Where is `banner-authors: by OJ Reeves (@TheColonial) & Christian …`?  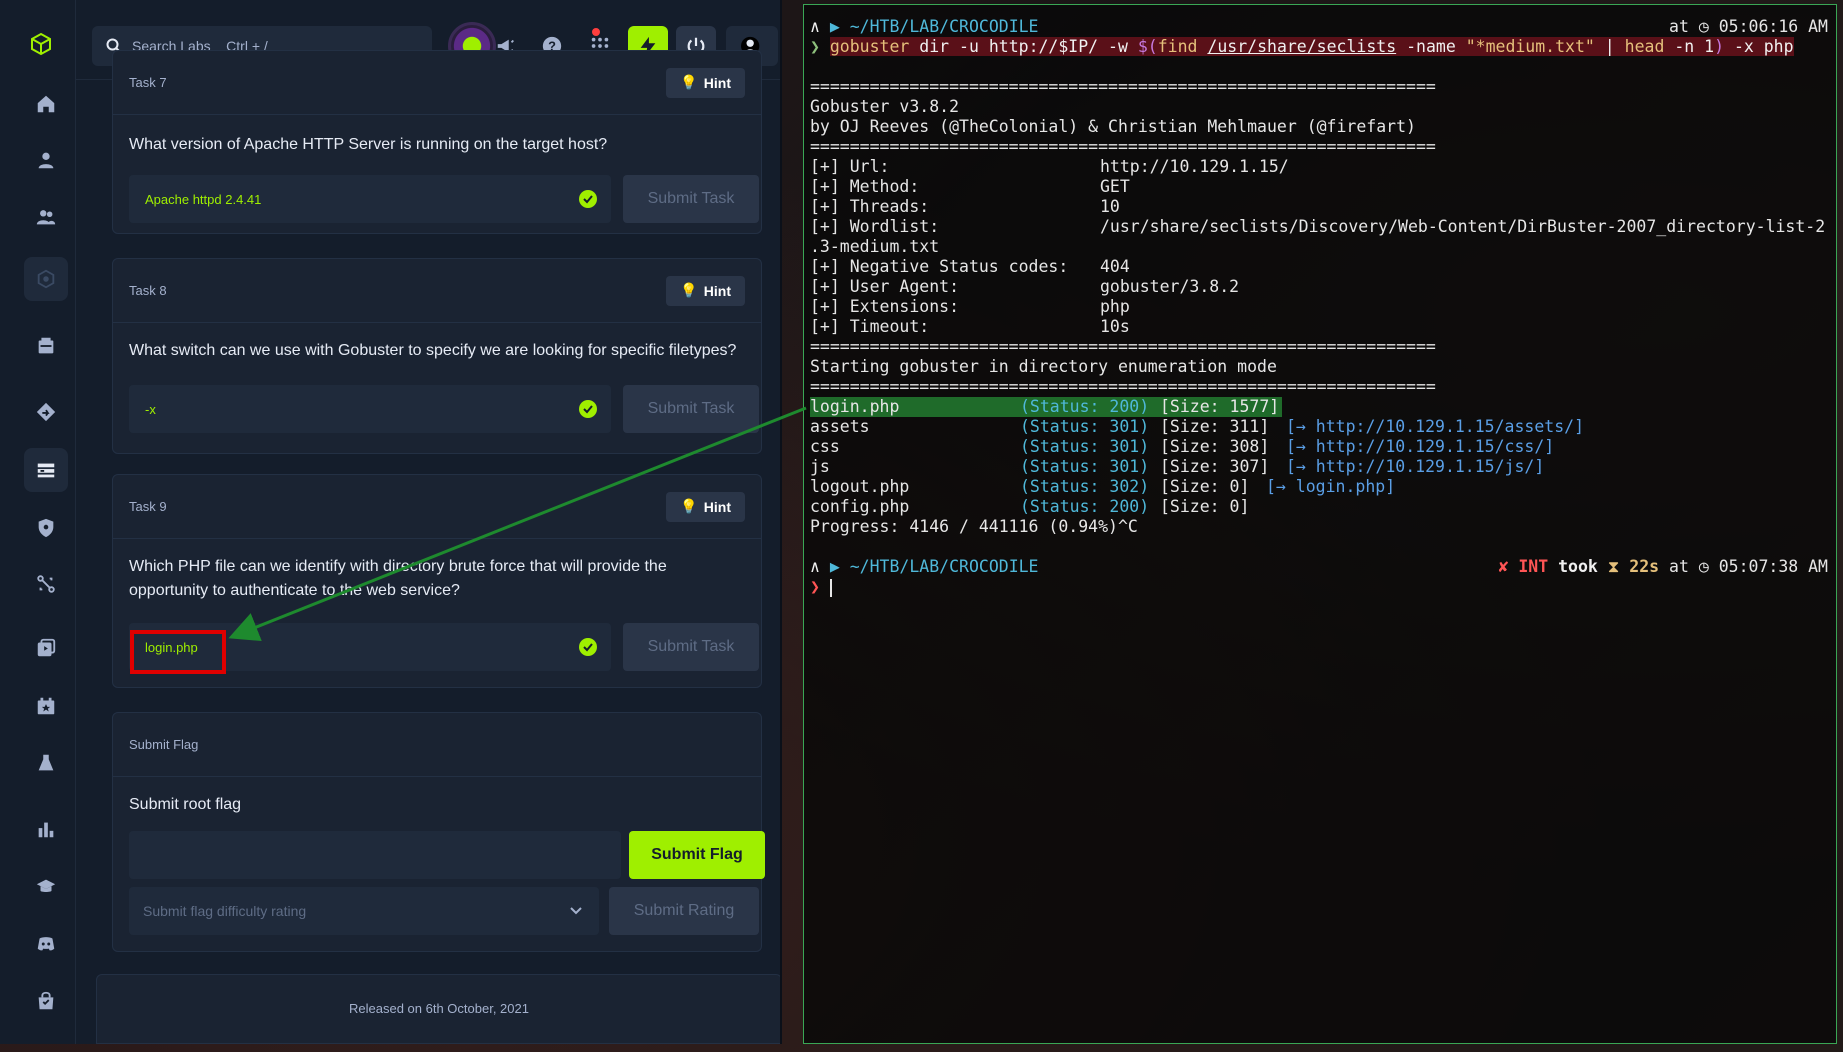 banner-authors: by OJ Reeves (@TheColonial) & Christian … is located at coordinates (1113, 126).